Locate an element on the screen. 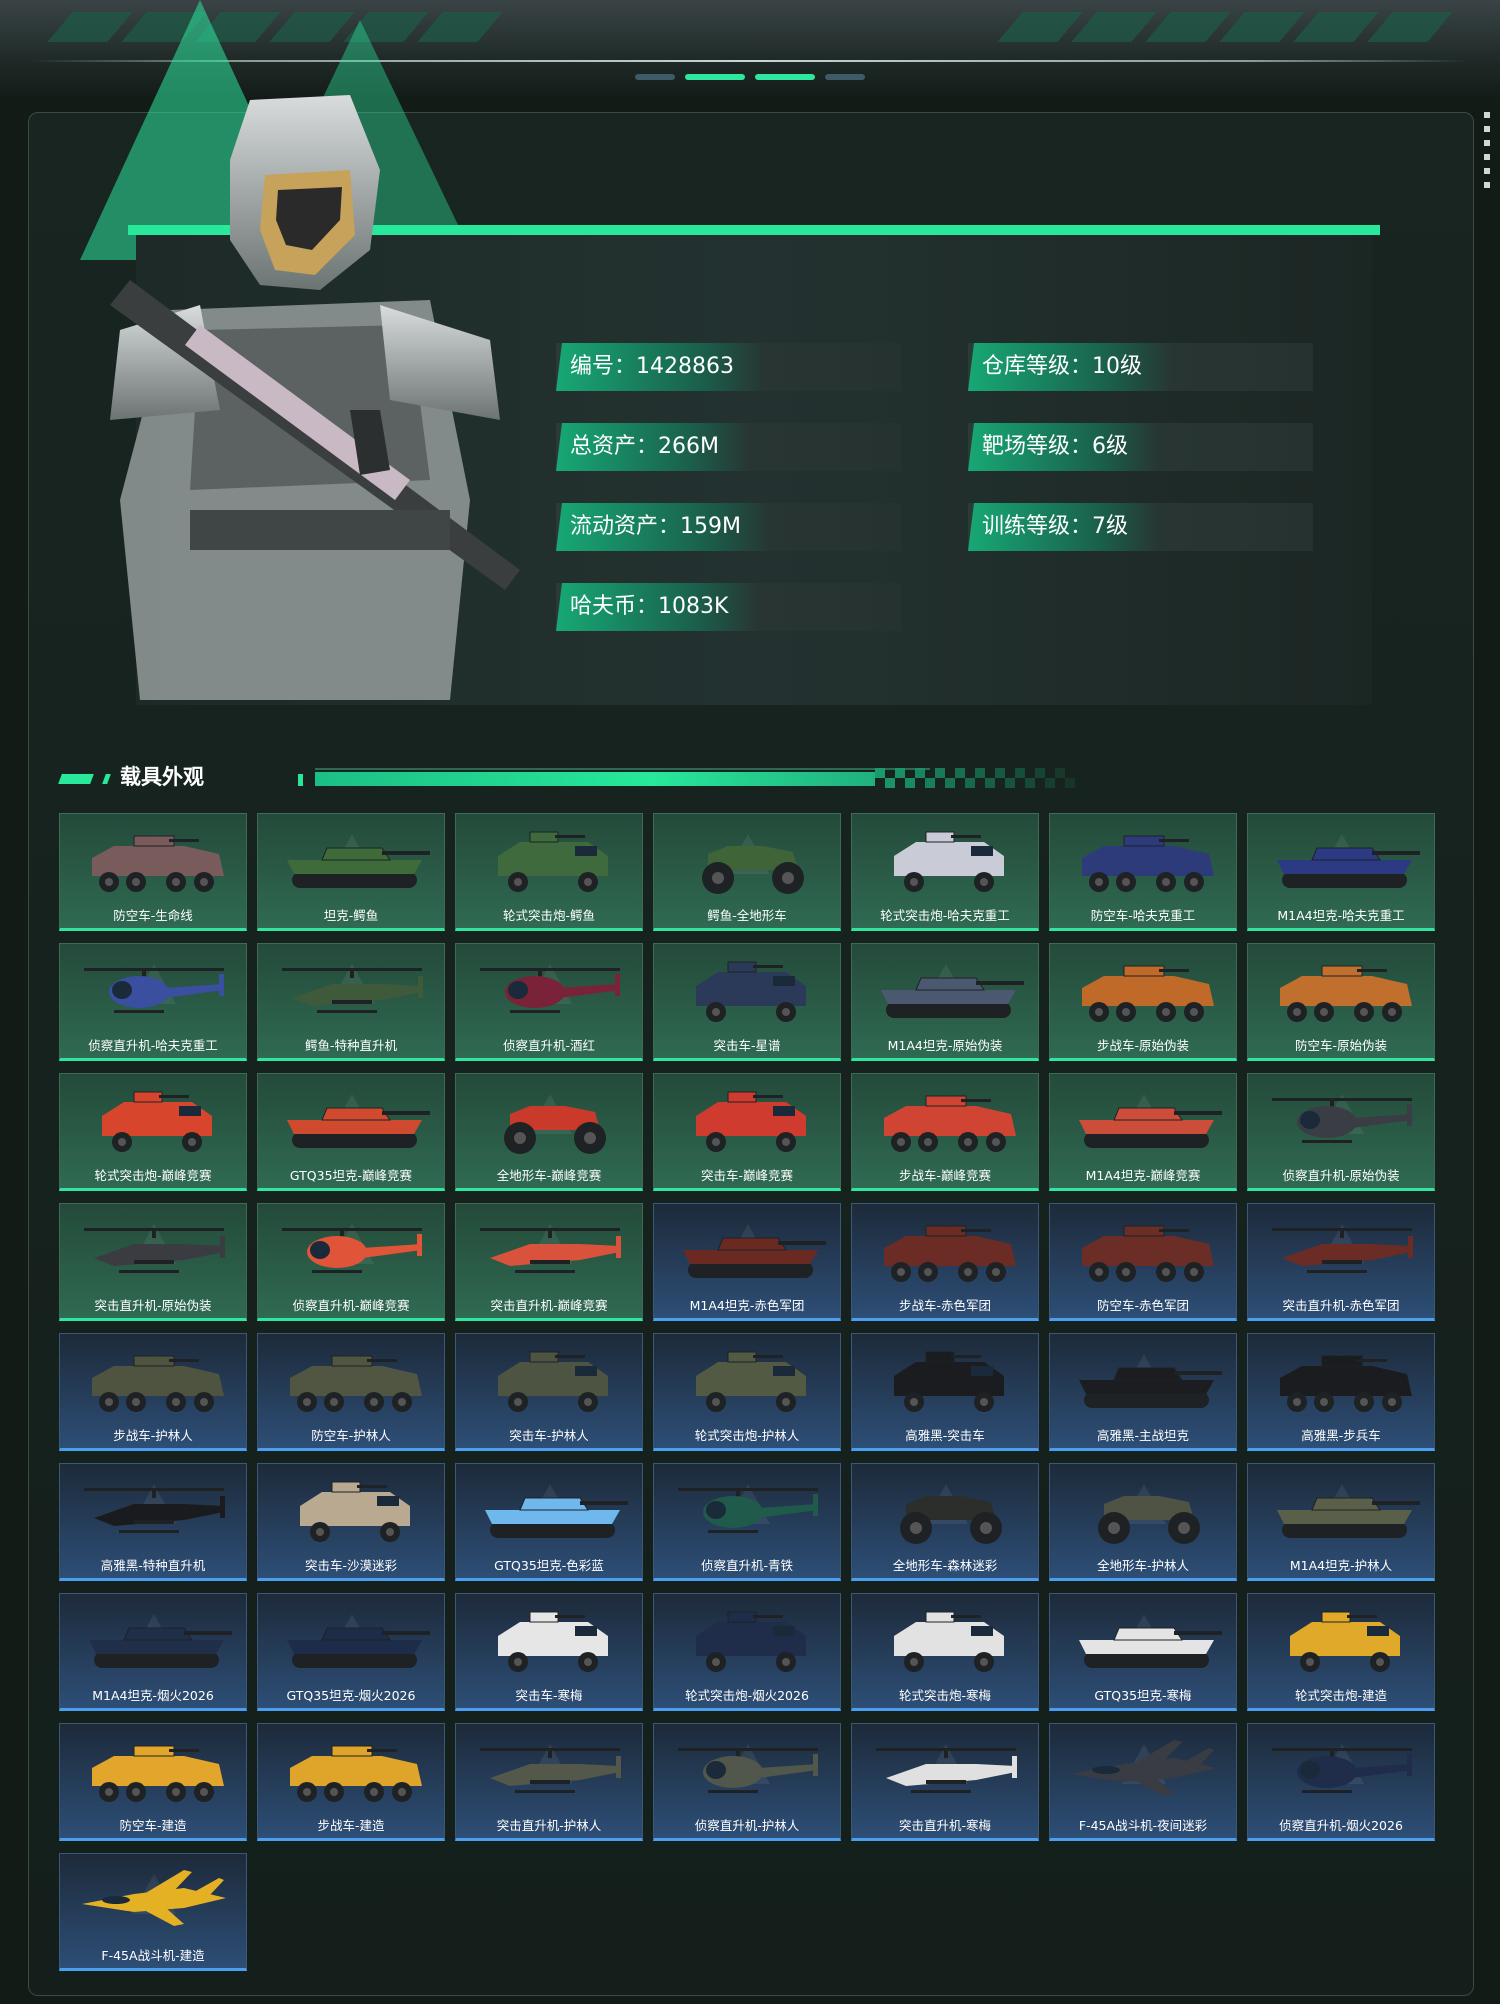 Image resolution: width=1500 pixels, height=2004 pixels. vehicle-skin-card: 侦察直升机-原始伪装 is located at coordinates (1341, 1132).